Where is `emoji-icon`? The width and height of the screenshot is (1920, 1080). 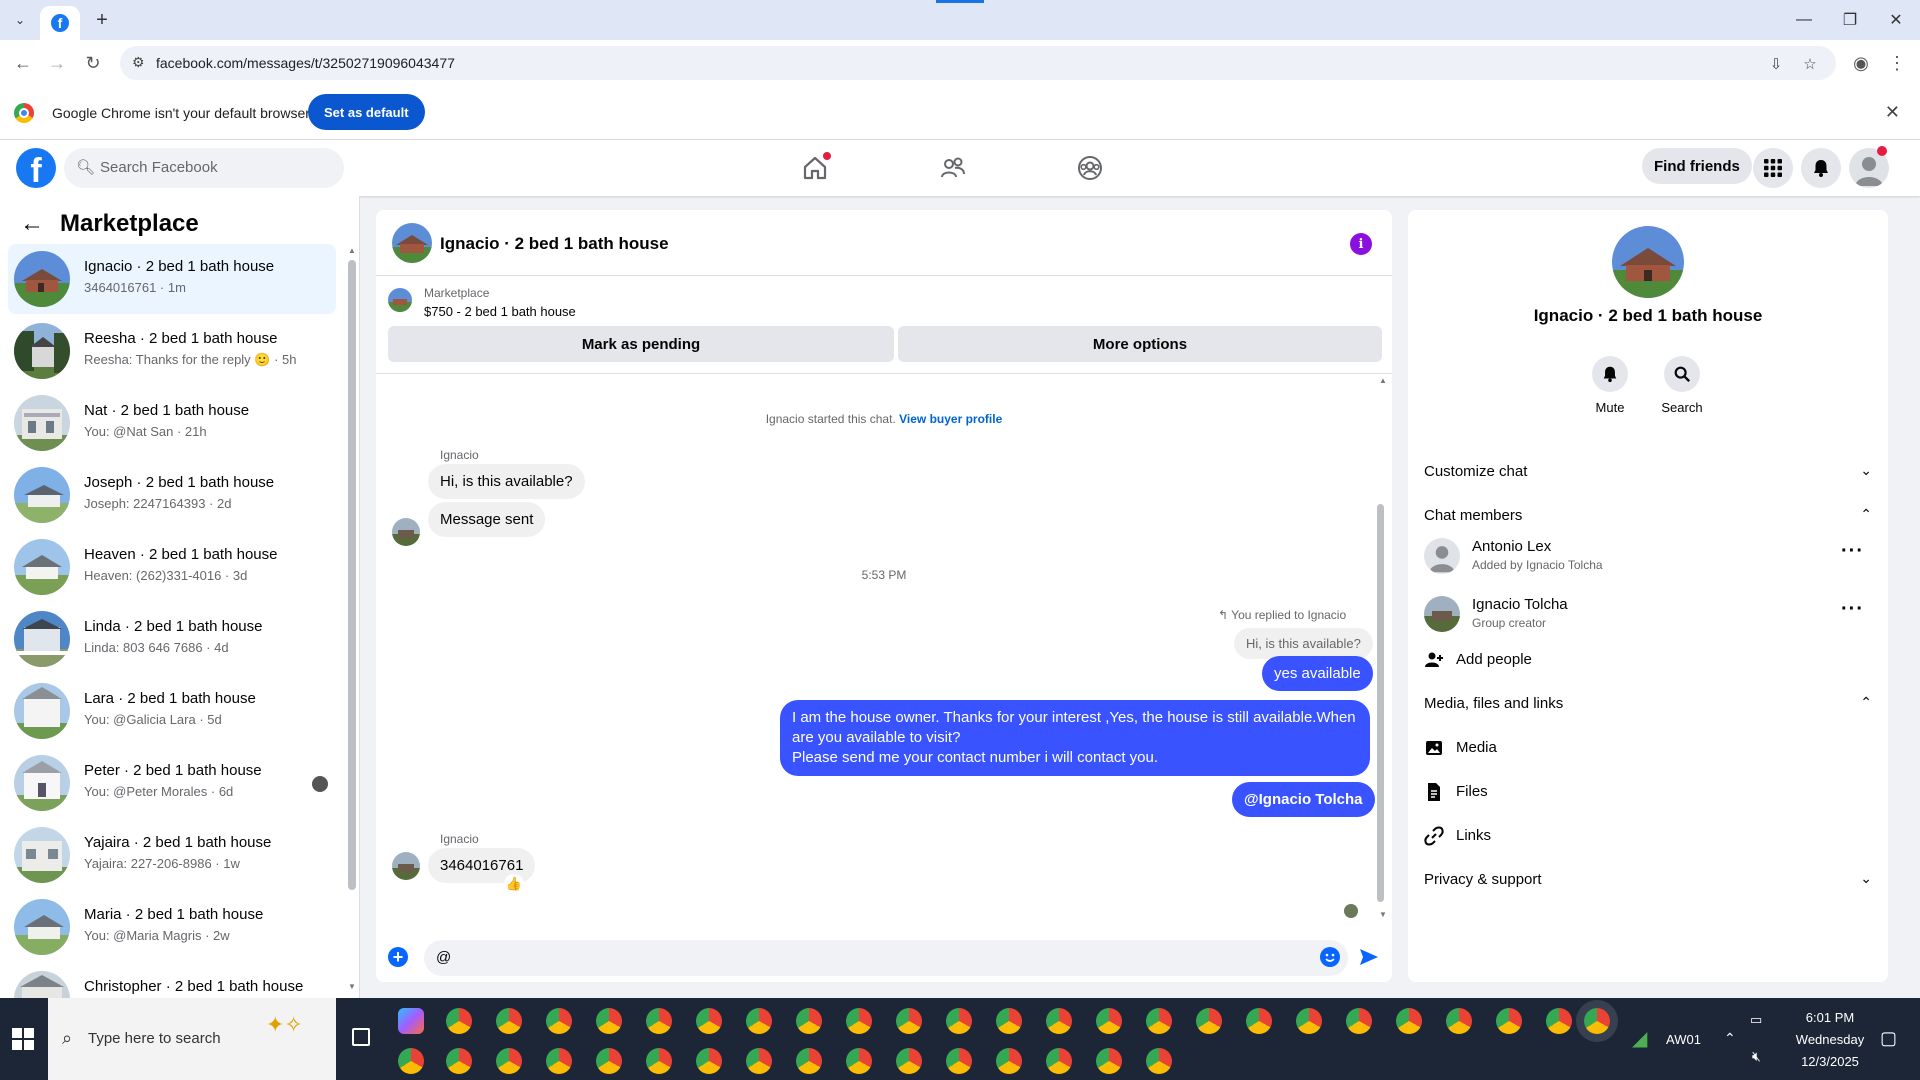 emoji-icon is located at coordinates (1330, 957).